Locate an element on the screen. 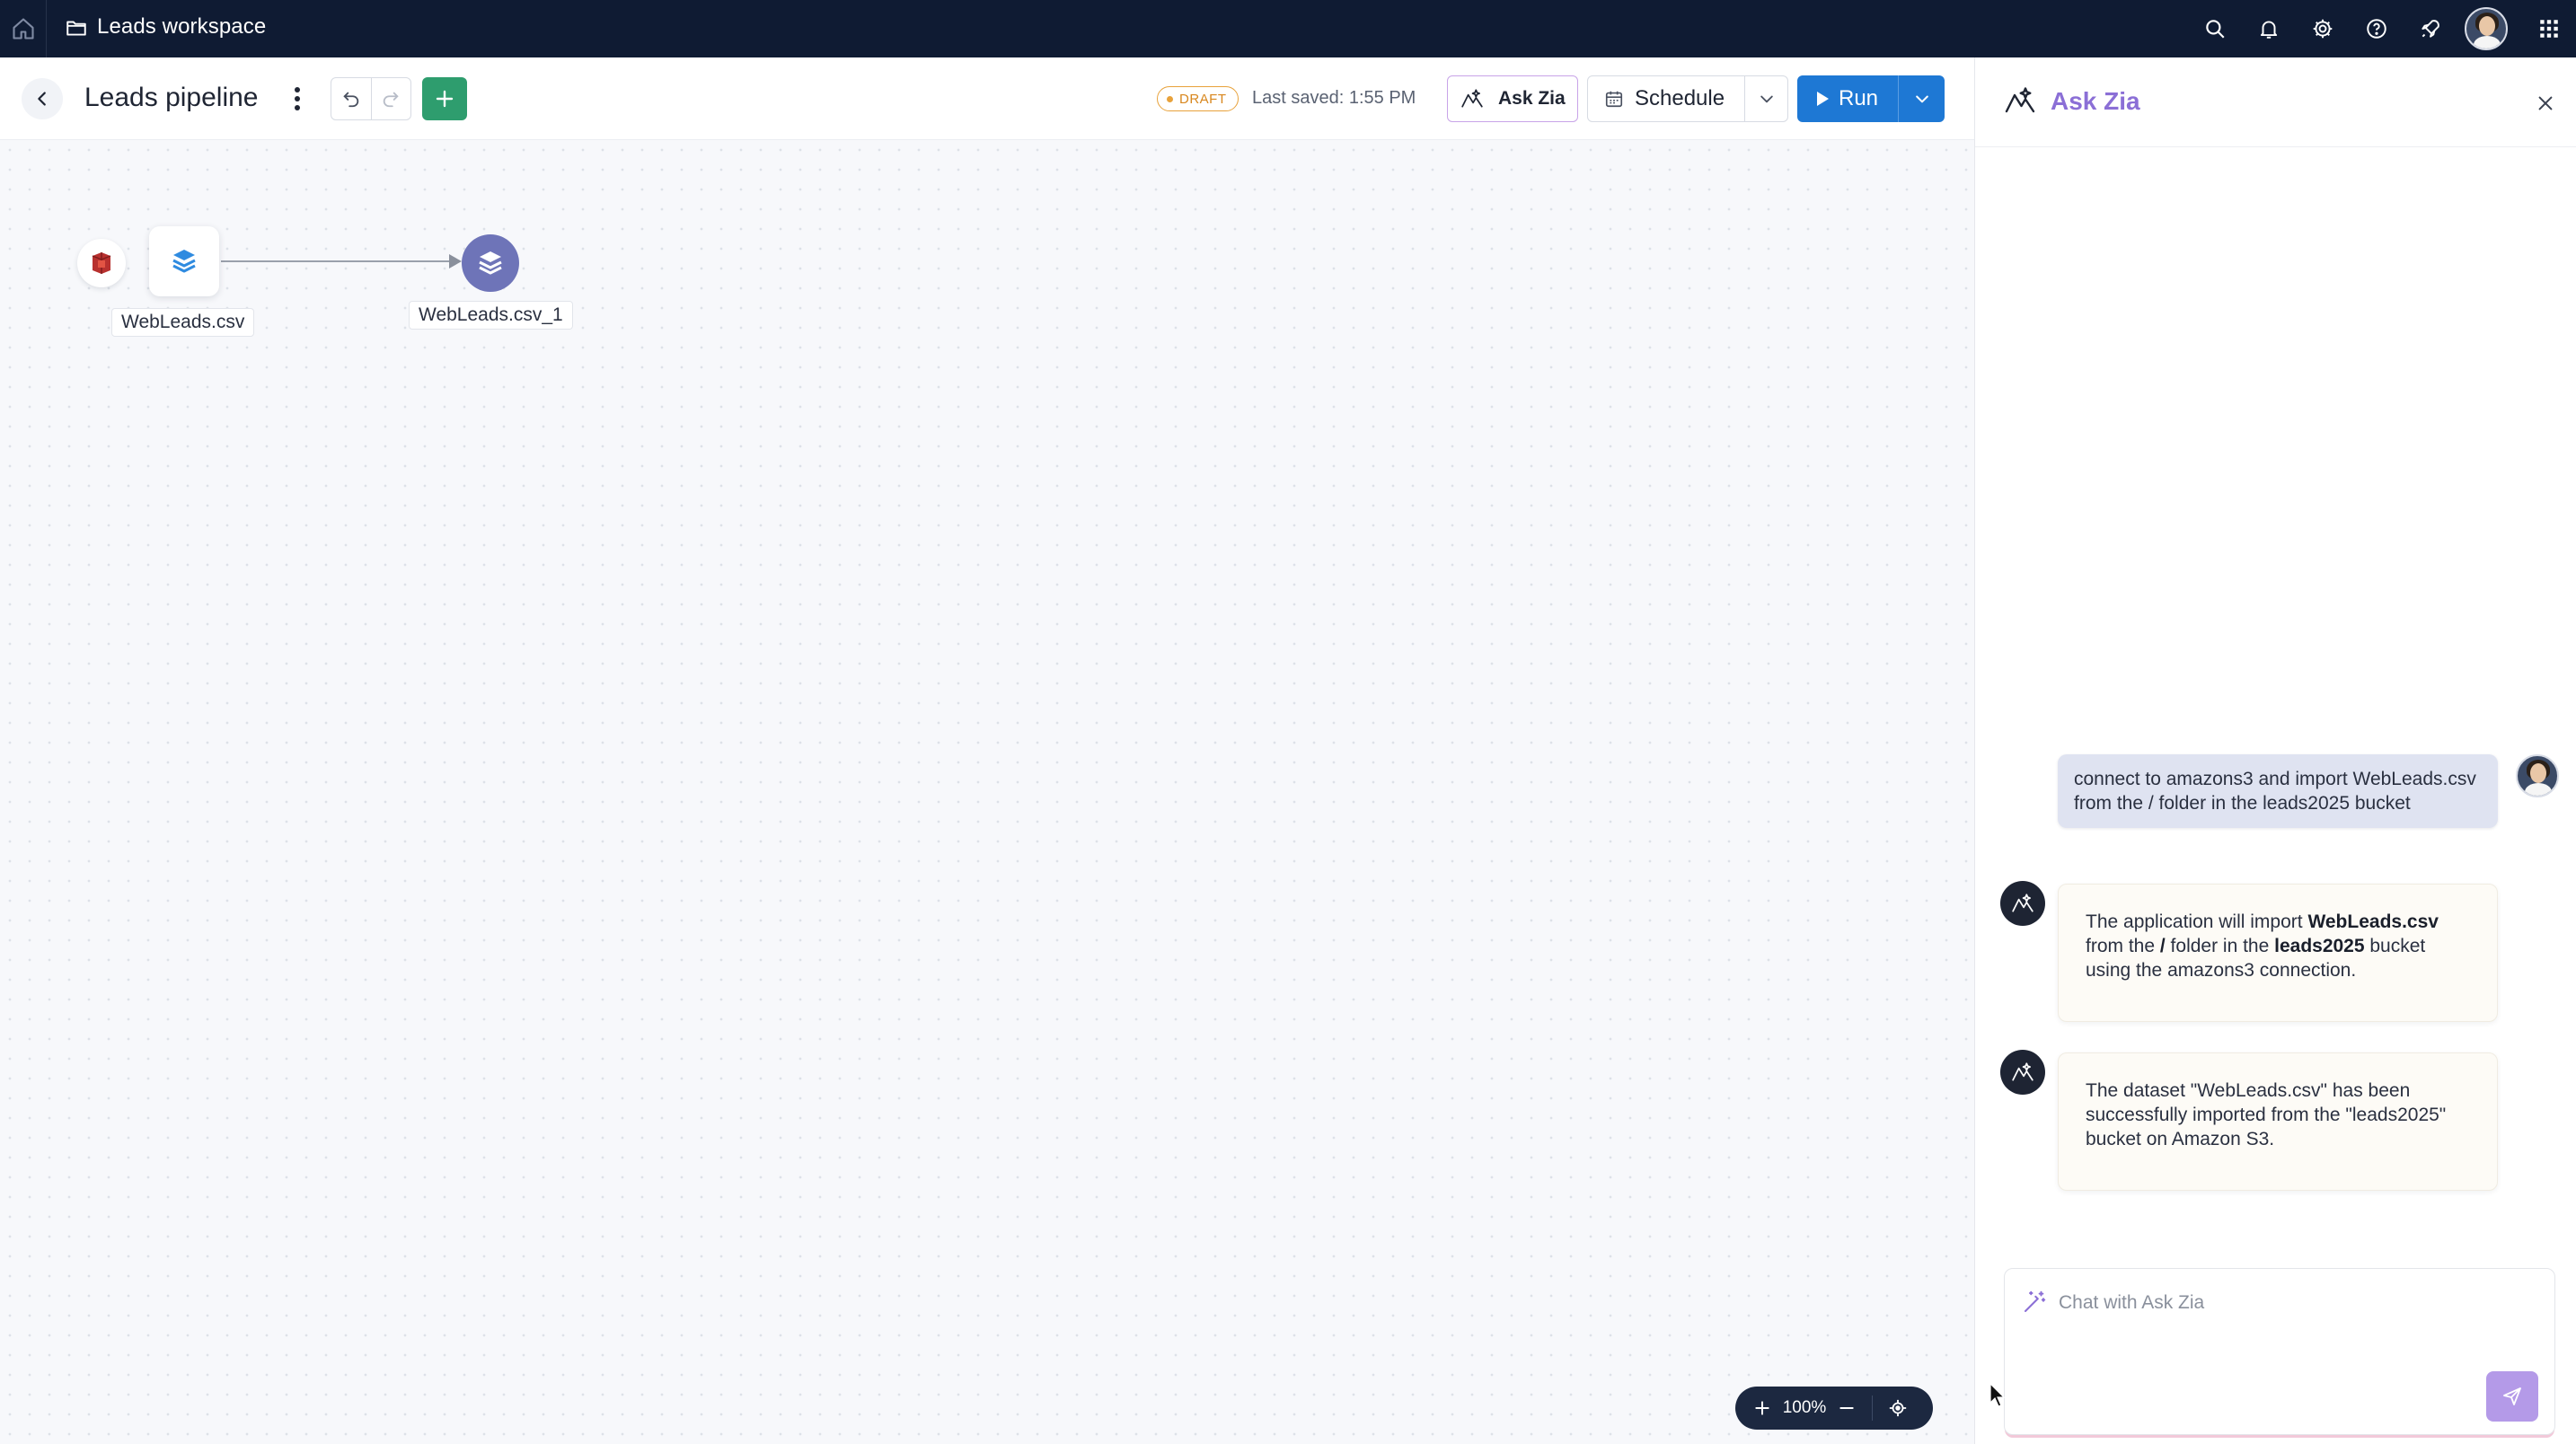 This screenshot has height=1444, width=2576. home-icon is located at coordinates (23, 29).